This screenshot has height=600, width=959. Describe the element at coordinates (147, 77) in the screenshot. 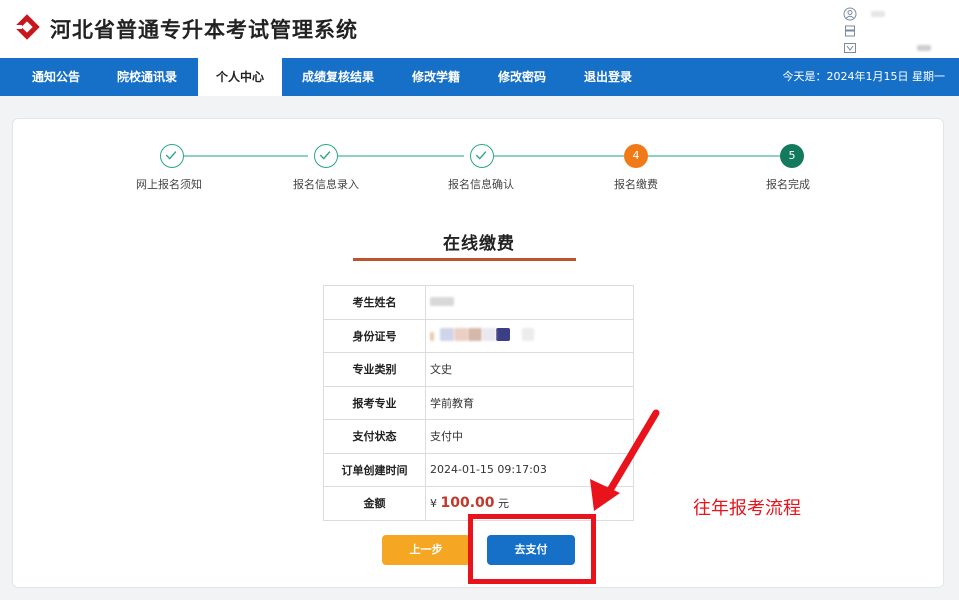

I see `nav-item-school-directory: 院校通讯录` at that location.